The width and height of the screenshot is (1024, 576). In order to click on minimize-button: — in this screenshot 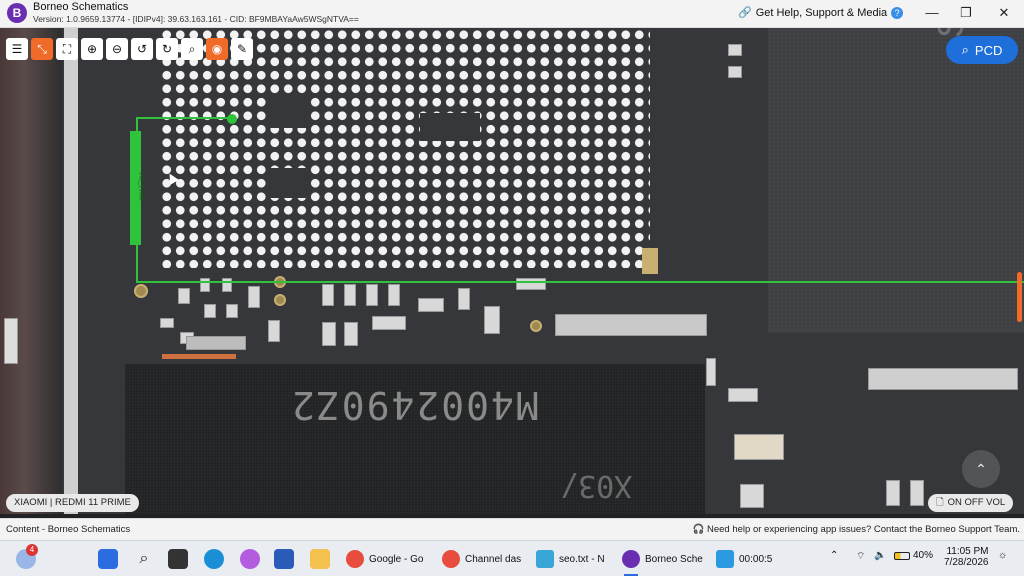, I will do `click(932, 13)`.